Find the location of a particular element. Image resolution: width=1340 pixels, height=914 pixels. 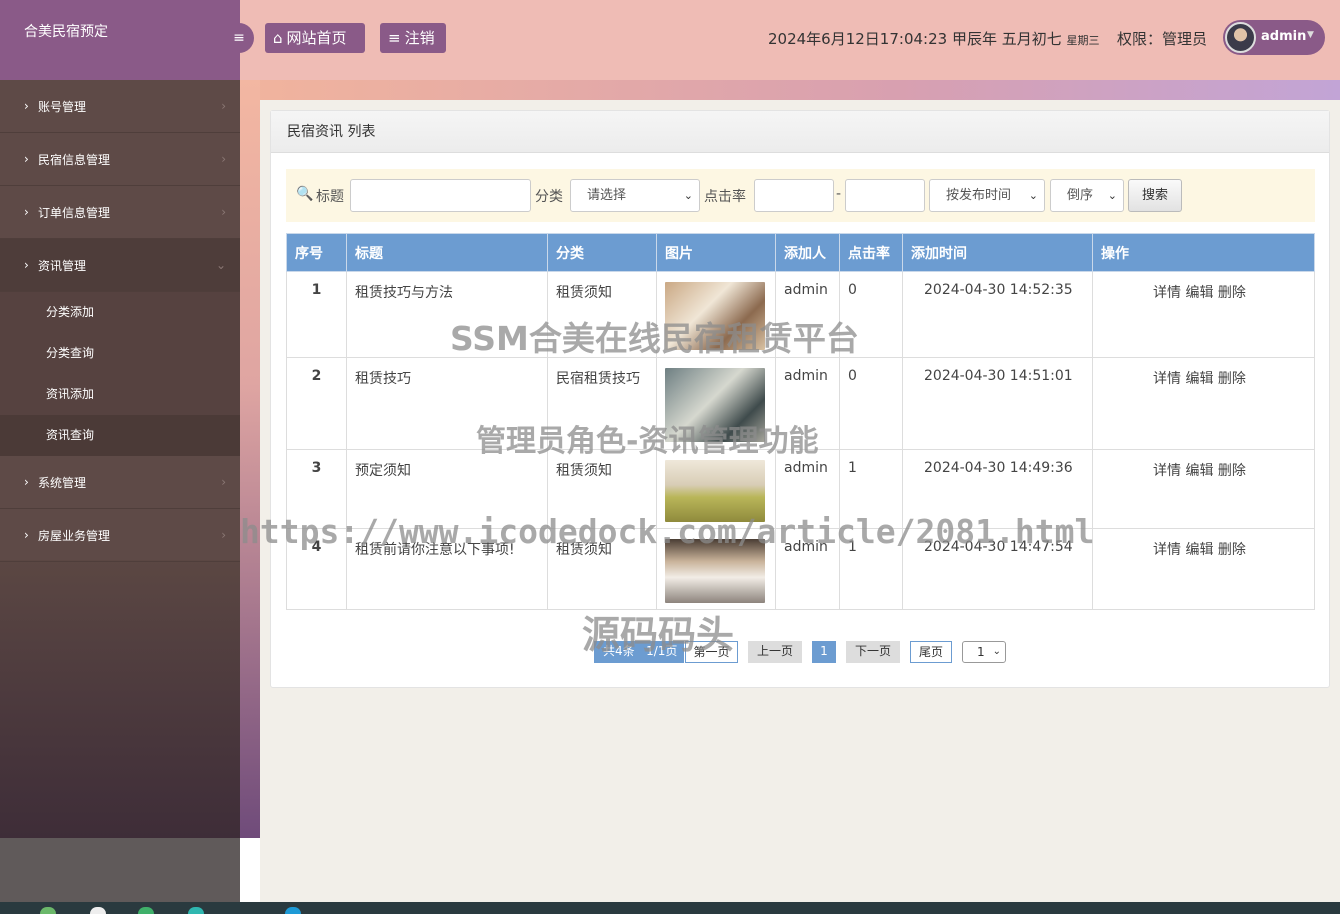

column-header: 操作 is located at coordinates (1203, 252).